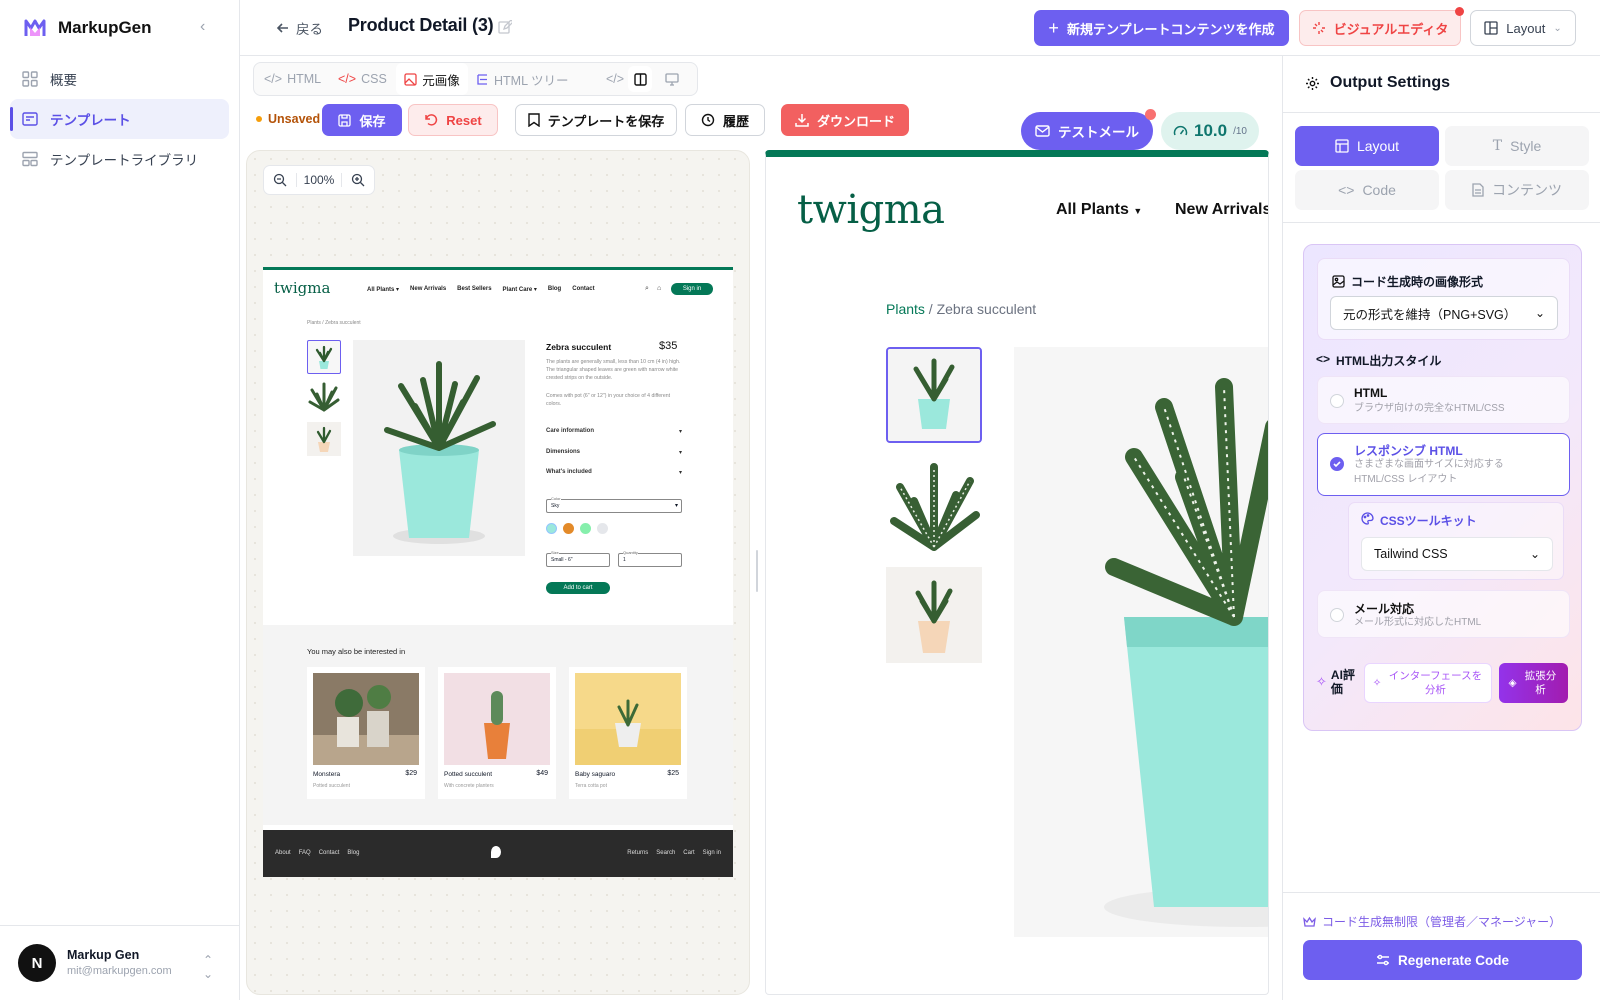 This screenshot has height=1000, width=1600. What do you see at coordinates (845, 120) in the screenshot?
I see `download-button: ダウンロード` at bounding box center [845, 120].